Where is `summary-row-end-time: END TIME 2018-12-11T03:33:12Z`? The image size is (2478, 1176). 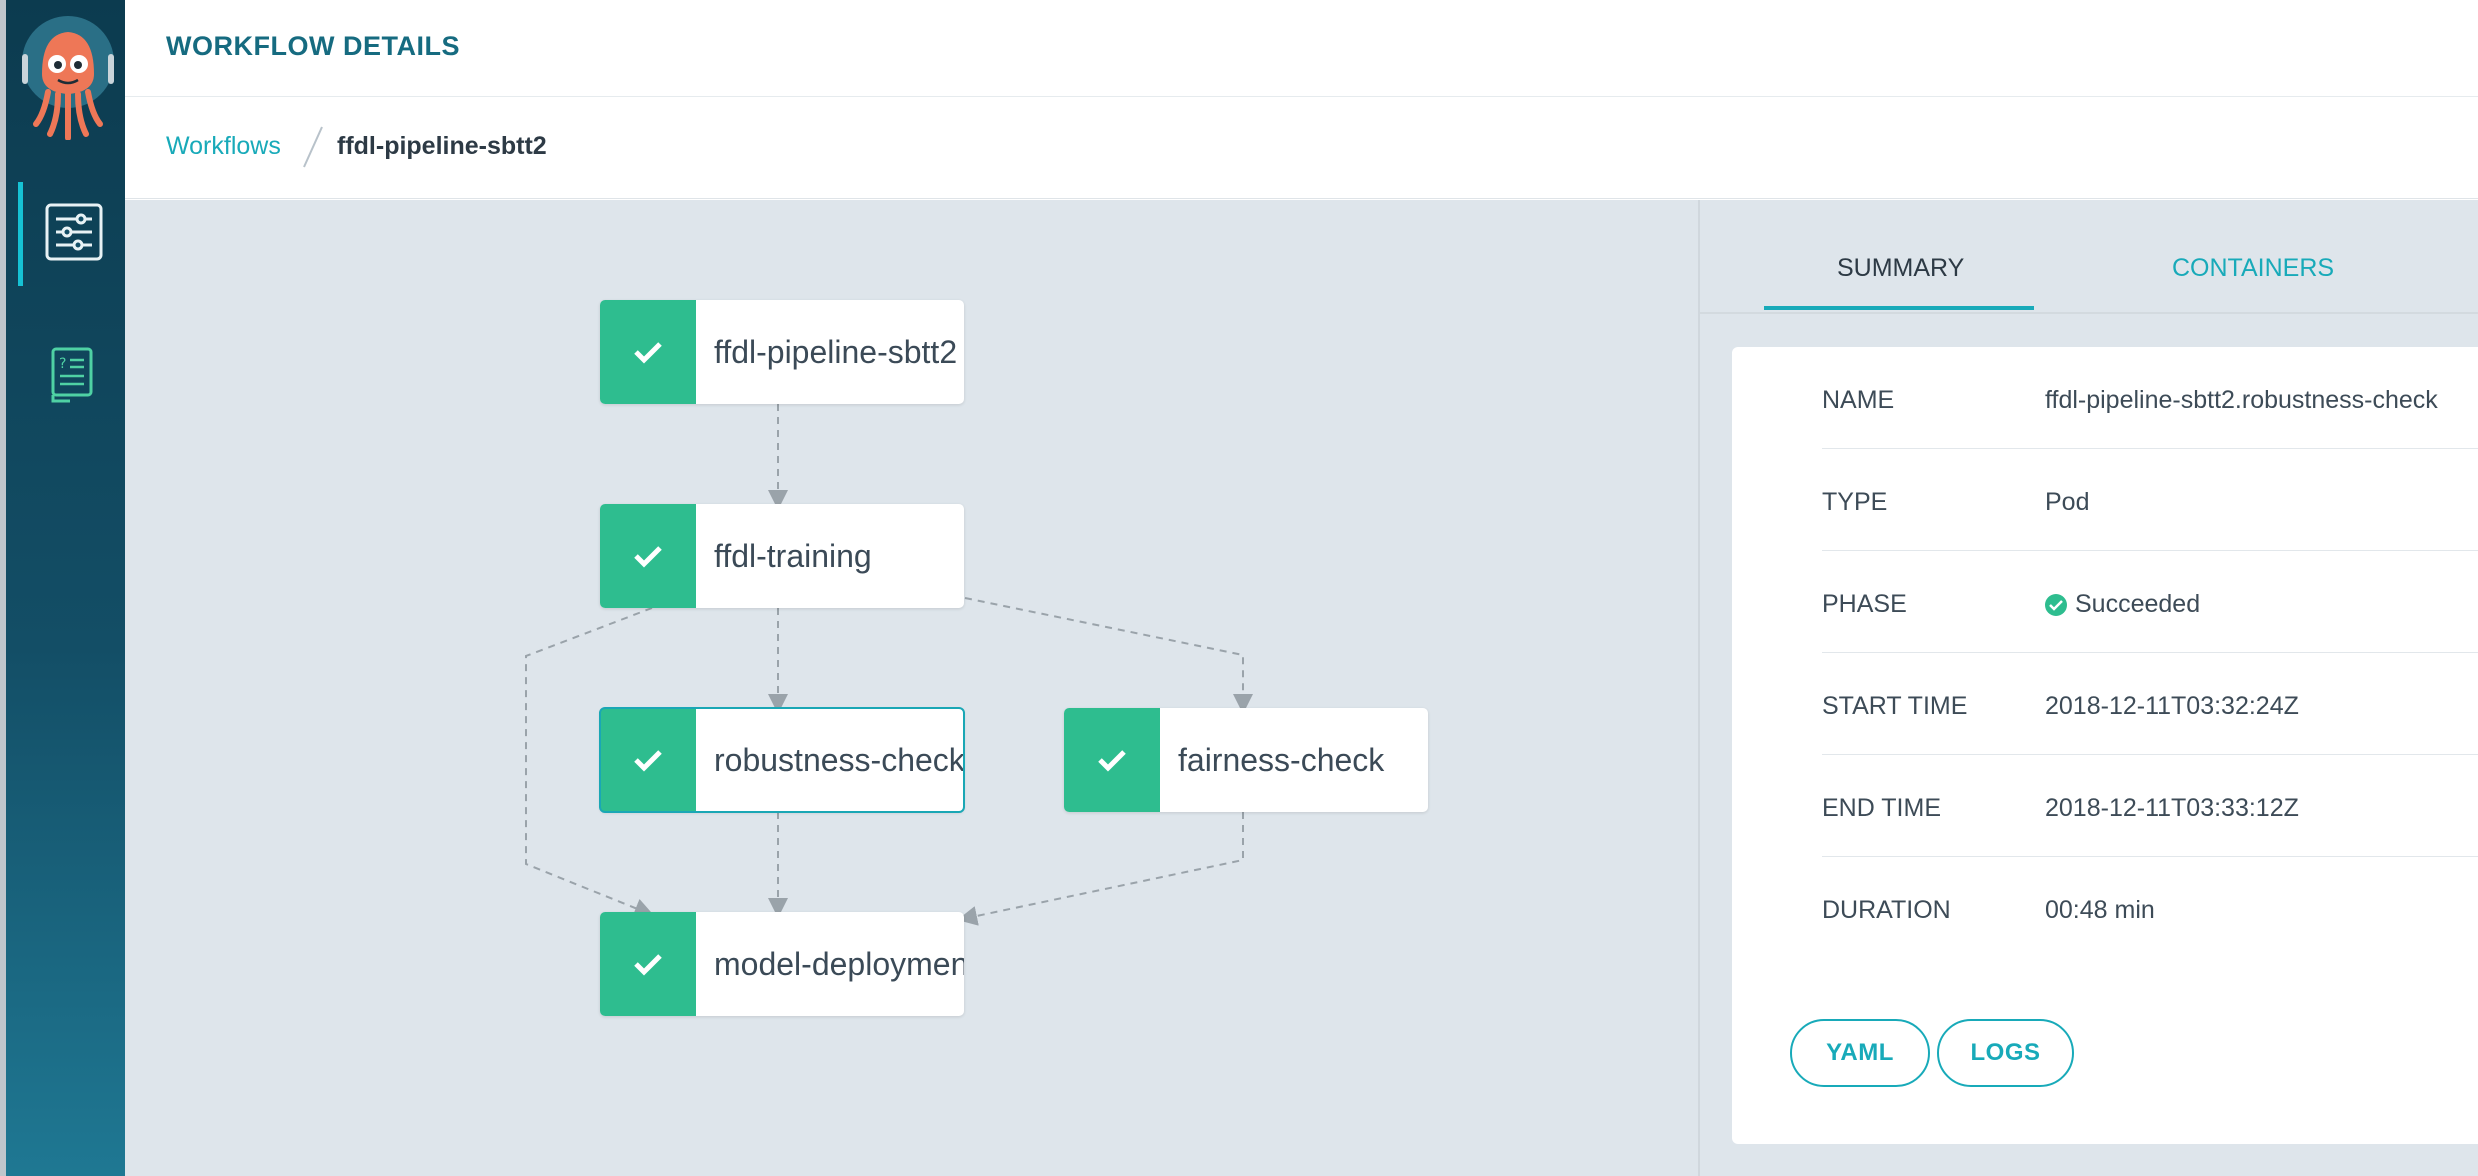
summary-row-end-time: END TIME 2018-12-11T03:33:12Z is located at coordinates (2150, 806).